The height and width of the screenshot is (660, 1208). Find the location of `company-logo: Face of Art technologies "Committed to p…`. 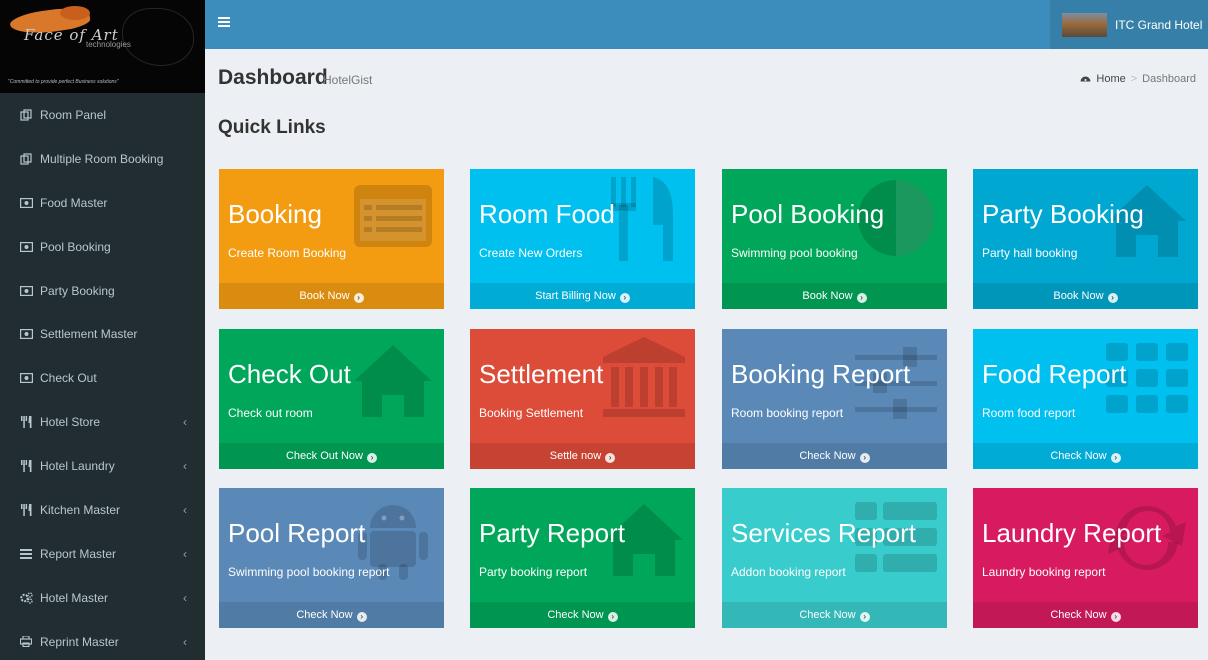

company-logo: Face of Art technologies "Committed to p… is located at coordinates (102, 46).